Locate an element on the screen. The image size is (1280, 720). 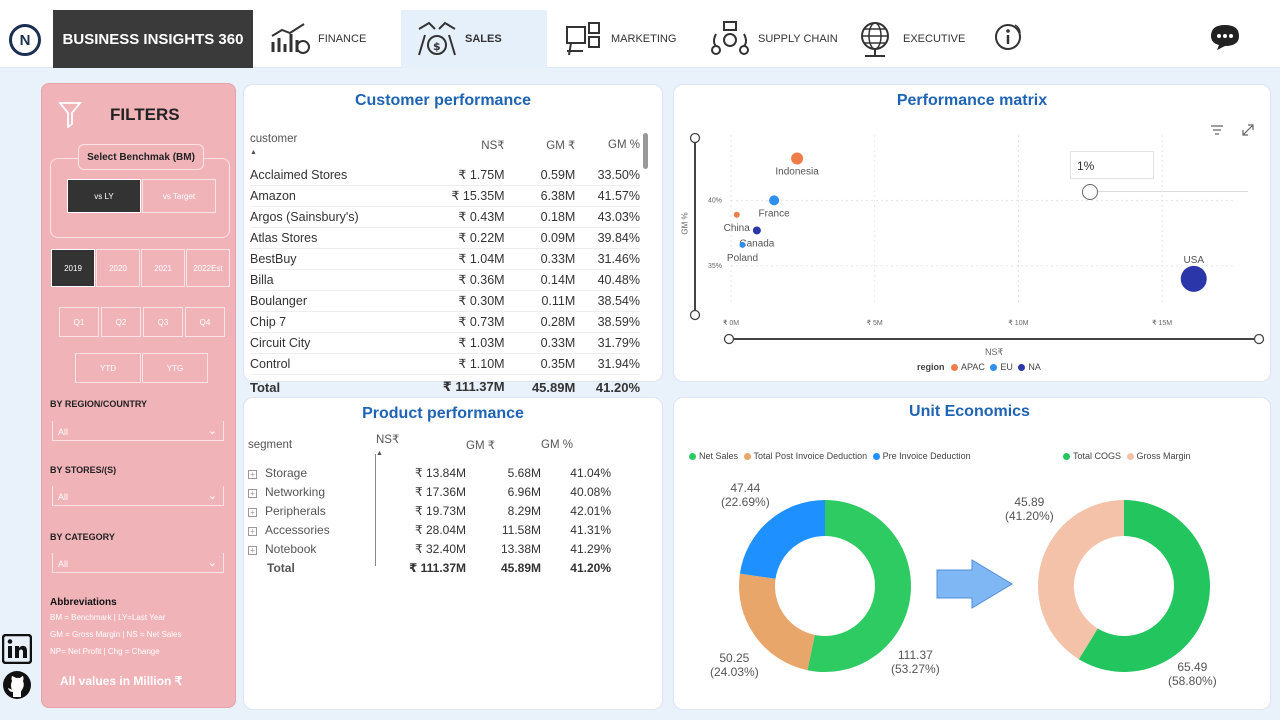
company-logo-icon: N is located at coordinates (25, 40).